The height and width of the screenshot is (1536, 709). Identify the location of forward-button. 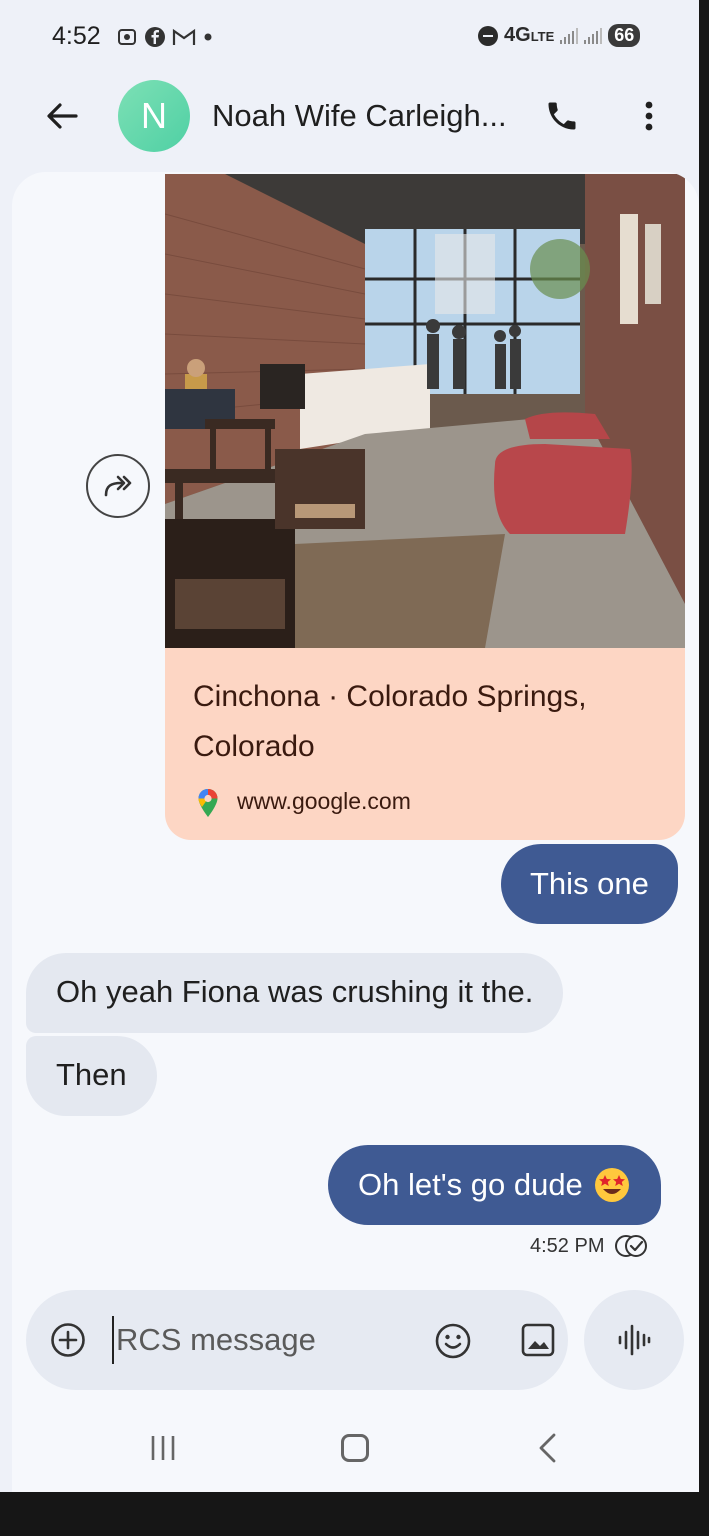
(118, 486).